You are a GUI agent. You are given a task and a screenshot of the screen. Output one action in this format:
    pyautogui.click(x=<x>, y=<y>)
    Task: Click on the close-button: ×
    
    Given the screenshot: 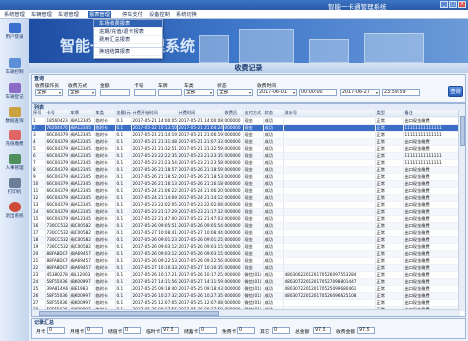 What is the action you would take?
    pyautogui.click(x=462, y=4)
    